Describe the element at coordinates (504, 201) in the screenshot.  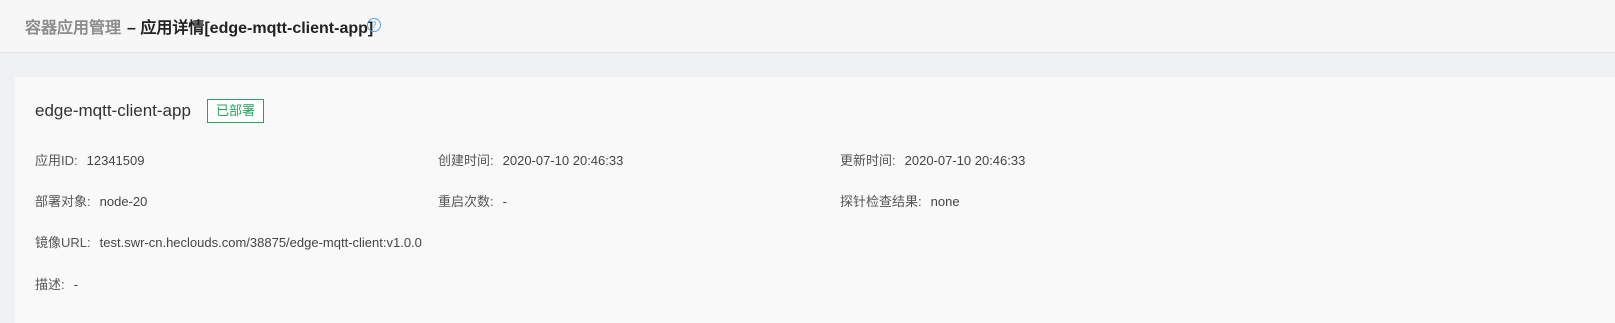
I see `restart-count-value: -` at that location.